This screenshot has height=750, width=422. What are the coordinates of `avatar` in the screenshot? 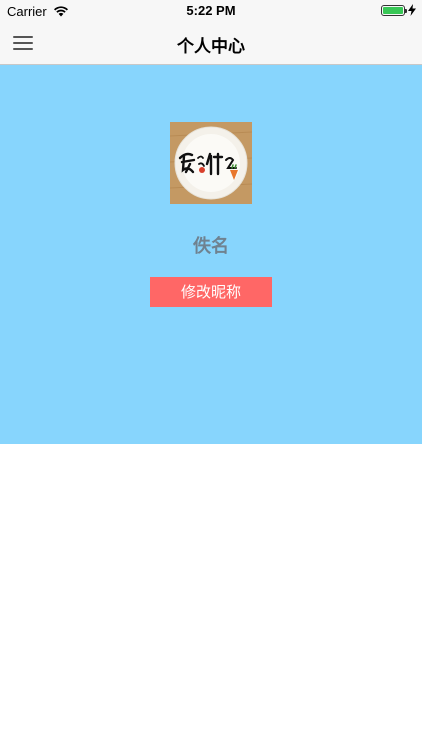 It's located at (211, 163).